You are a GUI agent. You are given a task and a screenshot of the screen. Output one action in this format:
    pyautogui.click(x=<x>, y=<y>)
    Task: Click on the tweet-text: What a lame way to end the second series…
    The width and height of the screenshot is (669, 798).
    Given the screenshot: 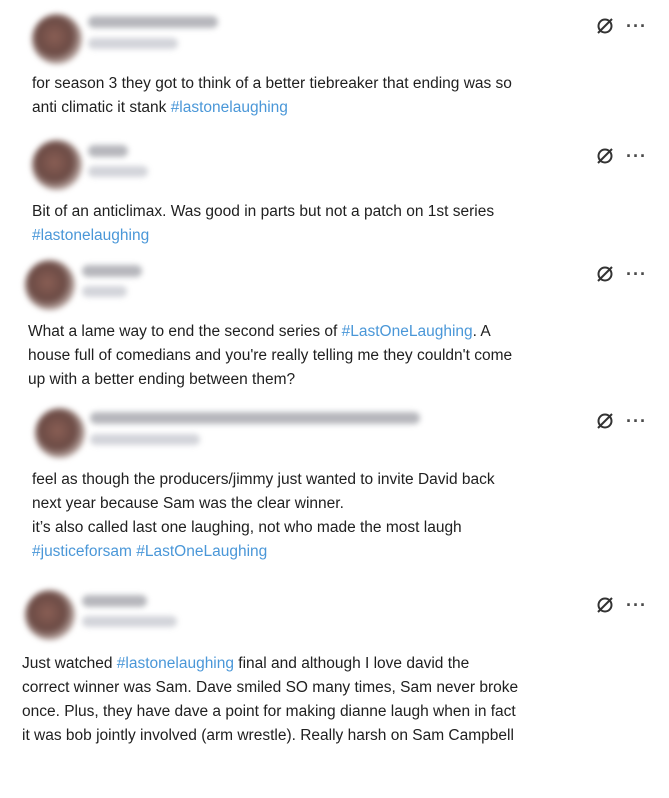 What is the action you would take?
    pyautogui.click(x=270, y=356)
    